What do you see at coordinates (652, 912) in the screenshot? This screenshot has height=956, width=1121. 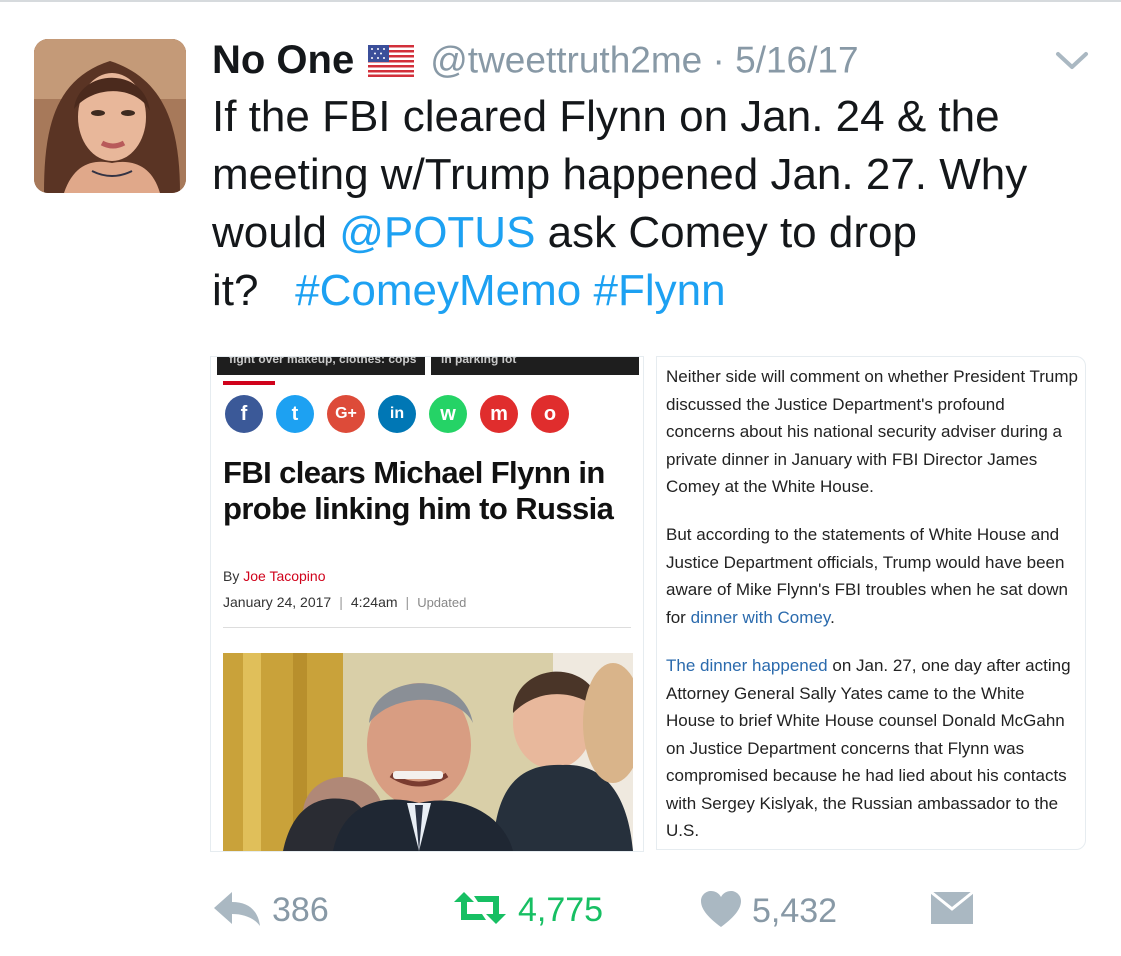 I see `action-bar: 386 4,775 5,432` at bounding box center [652, 912].